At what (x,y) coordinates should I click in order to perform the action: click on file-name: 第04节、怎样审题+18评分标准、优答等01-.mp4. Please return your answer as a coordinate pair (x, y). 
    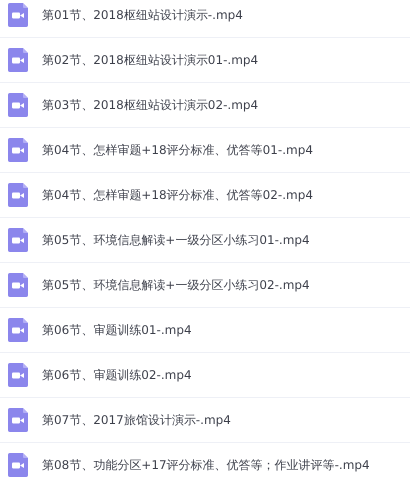
    Looking at the image, I should click on (177, 150).